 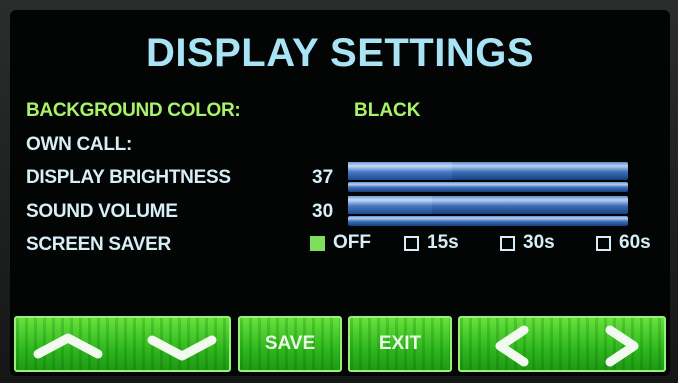 What do you see at coordinates (400, 171) in the screenshot?
I see `display-brightness-fill` at bounding box center [400, 171].